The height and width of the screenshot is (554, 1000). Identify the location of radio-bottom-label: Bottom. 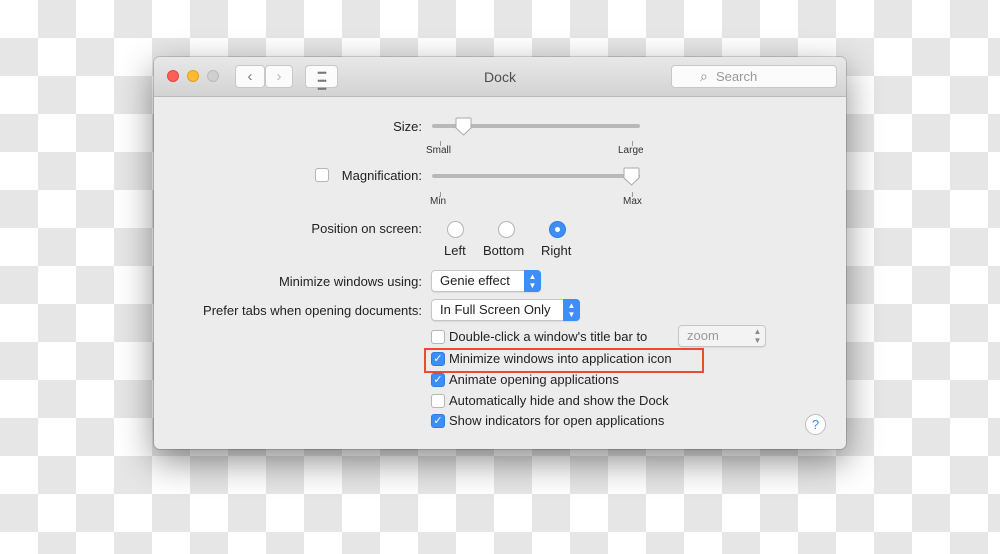
(504, 250).